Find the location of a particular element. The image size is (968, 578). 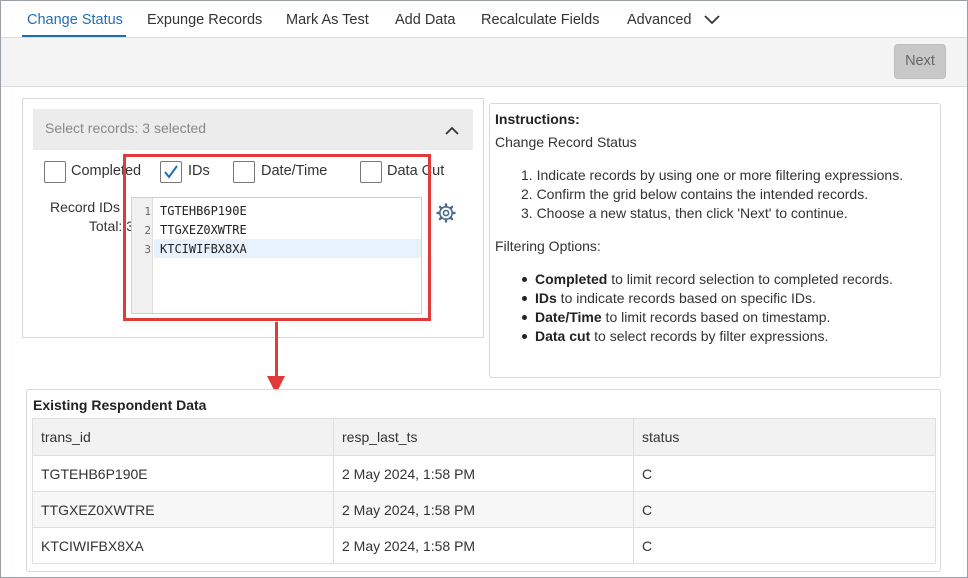

active-tab-indicator is located at coordinates (74, 36).